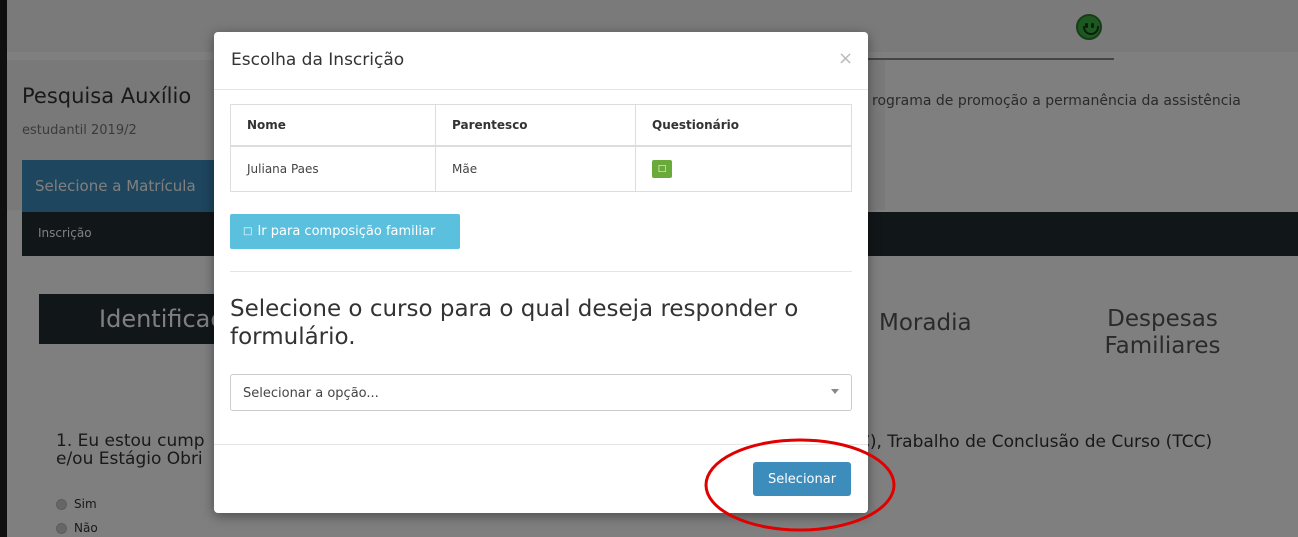 Image resolution: width=1298 pixels, height=537 pixels. I want to click on column-header-name: Nome, so click(266, 125).